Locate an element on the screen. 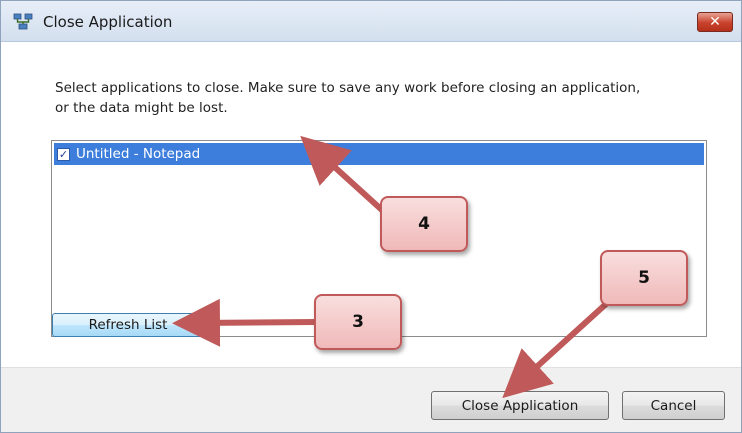 The width and height of the screenshot is (742, 433). cancel-button: Cancel is located at coordinates (673, 405).